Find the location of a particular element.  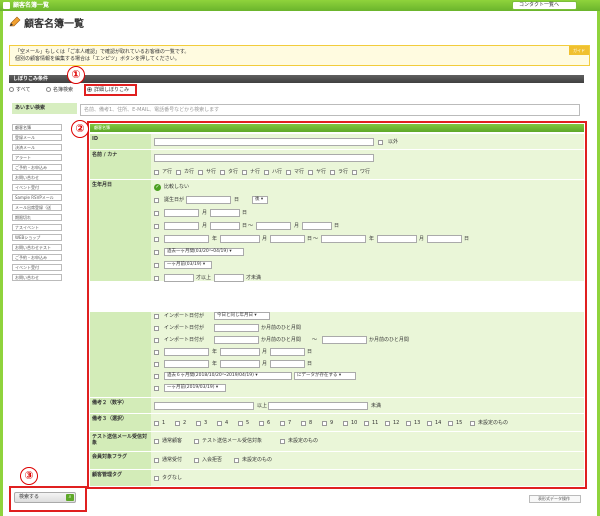

search-button: 検索する ⌕ is located at coordinates (45, 497).